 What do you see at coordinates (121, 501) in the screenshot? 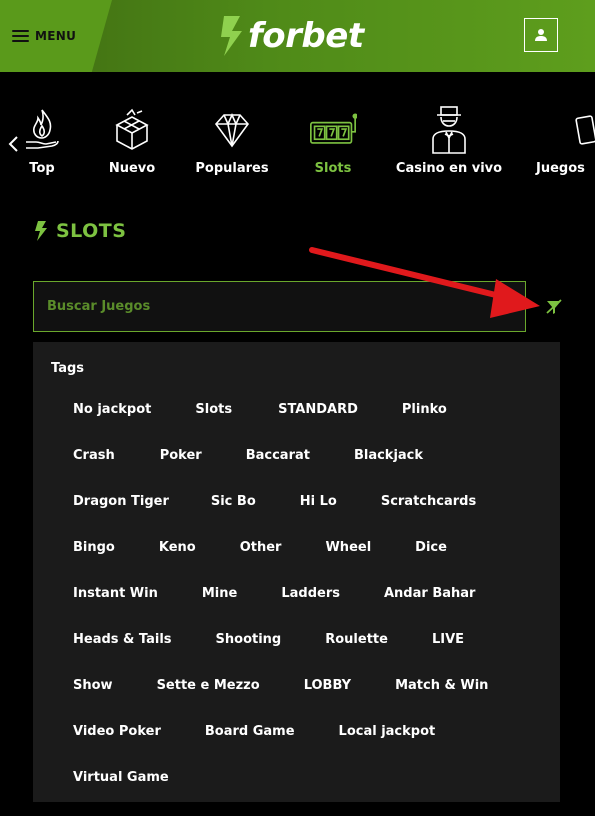
I see `tag-item: Dragon Tiger` at bounding box center [121, 501].